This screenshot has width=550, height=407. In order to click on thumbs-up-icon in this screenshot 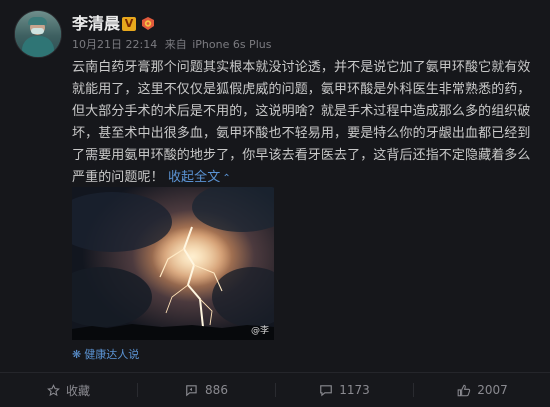, I will do `click(464, 390)`.